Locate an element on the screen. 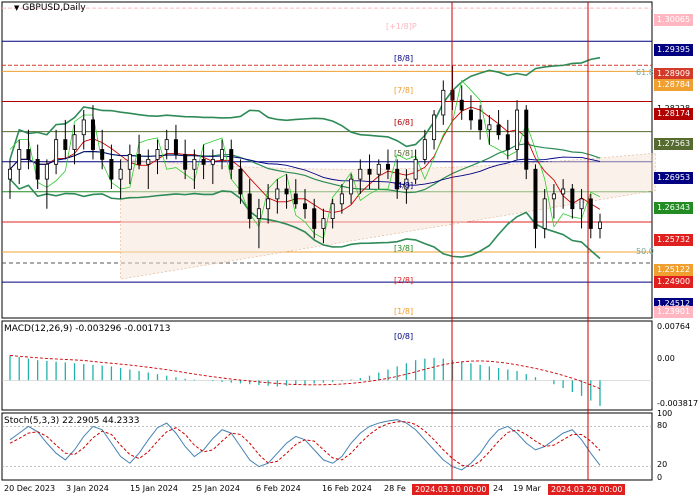  macd-axis-label: 0.00764 is located at coordinates (674, 327).